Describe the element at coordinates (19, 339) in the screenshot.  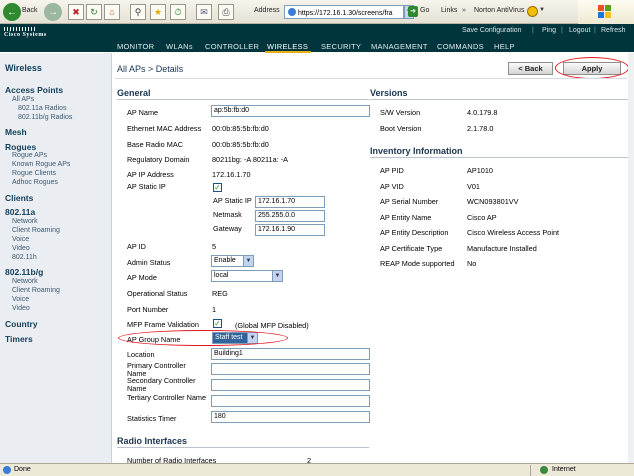
I see `sidebar-item-timers: Timers` at that location.